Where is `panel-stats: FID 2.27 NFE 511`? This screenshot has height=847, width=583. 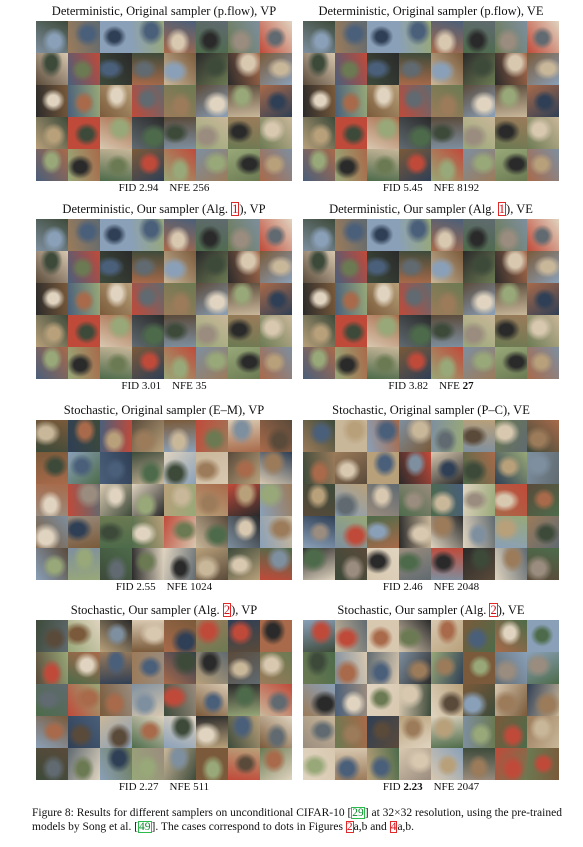 panel-stats: FID 2.27 NFE 511 is located at coordinates (164, 787).